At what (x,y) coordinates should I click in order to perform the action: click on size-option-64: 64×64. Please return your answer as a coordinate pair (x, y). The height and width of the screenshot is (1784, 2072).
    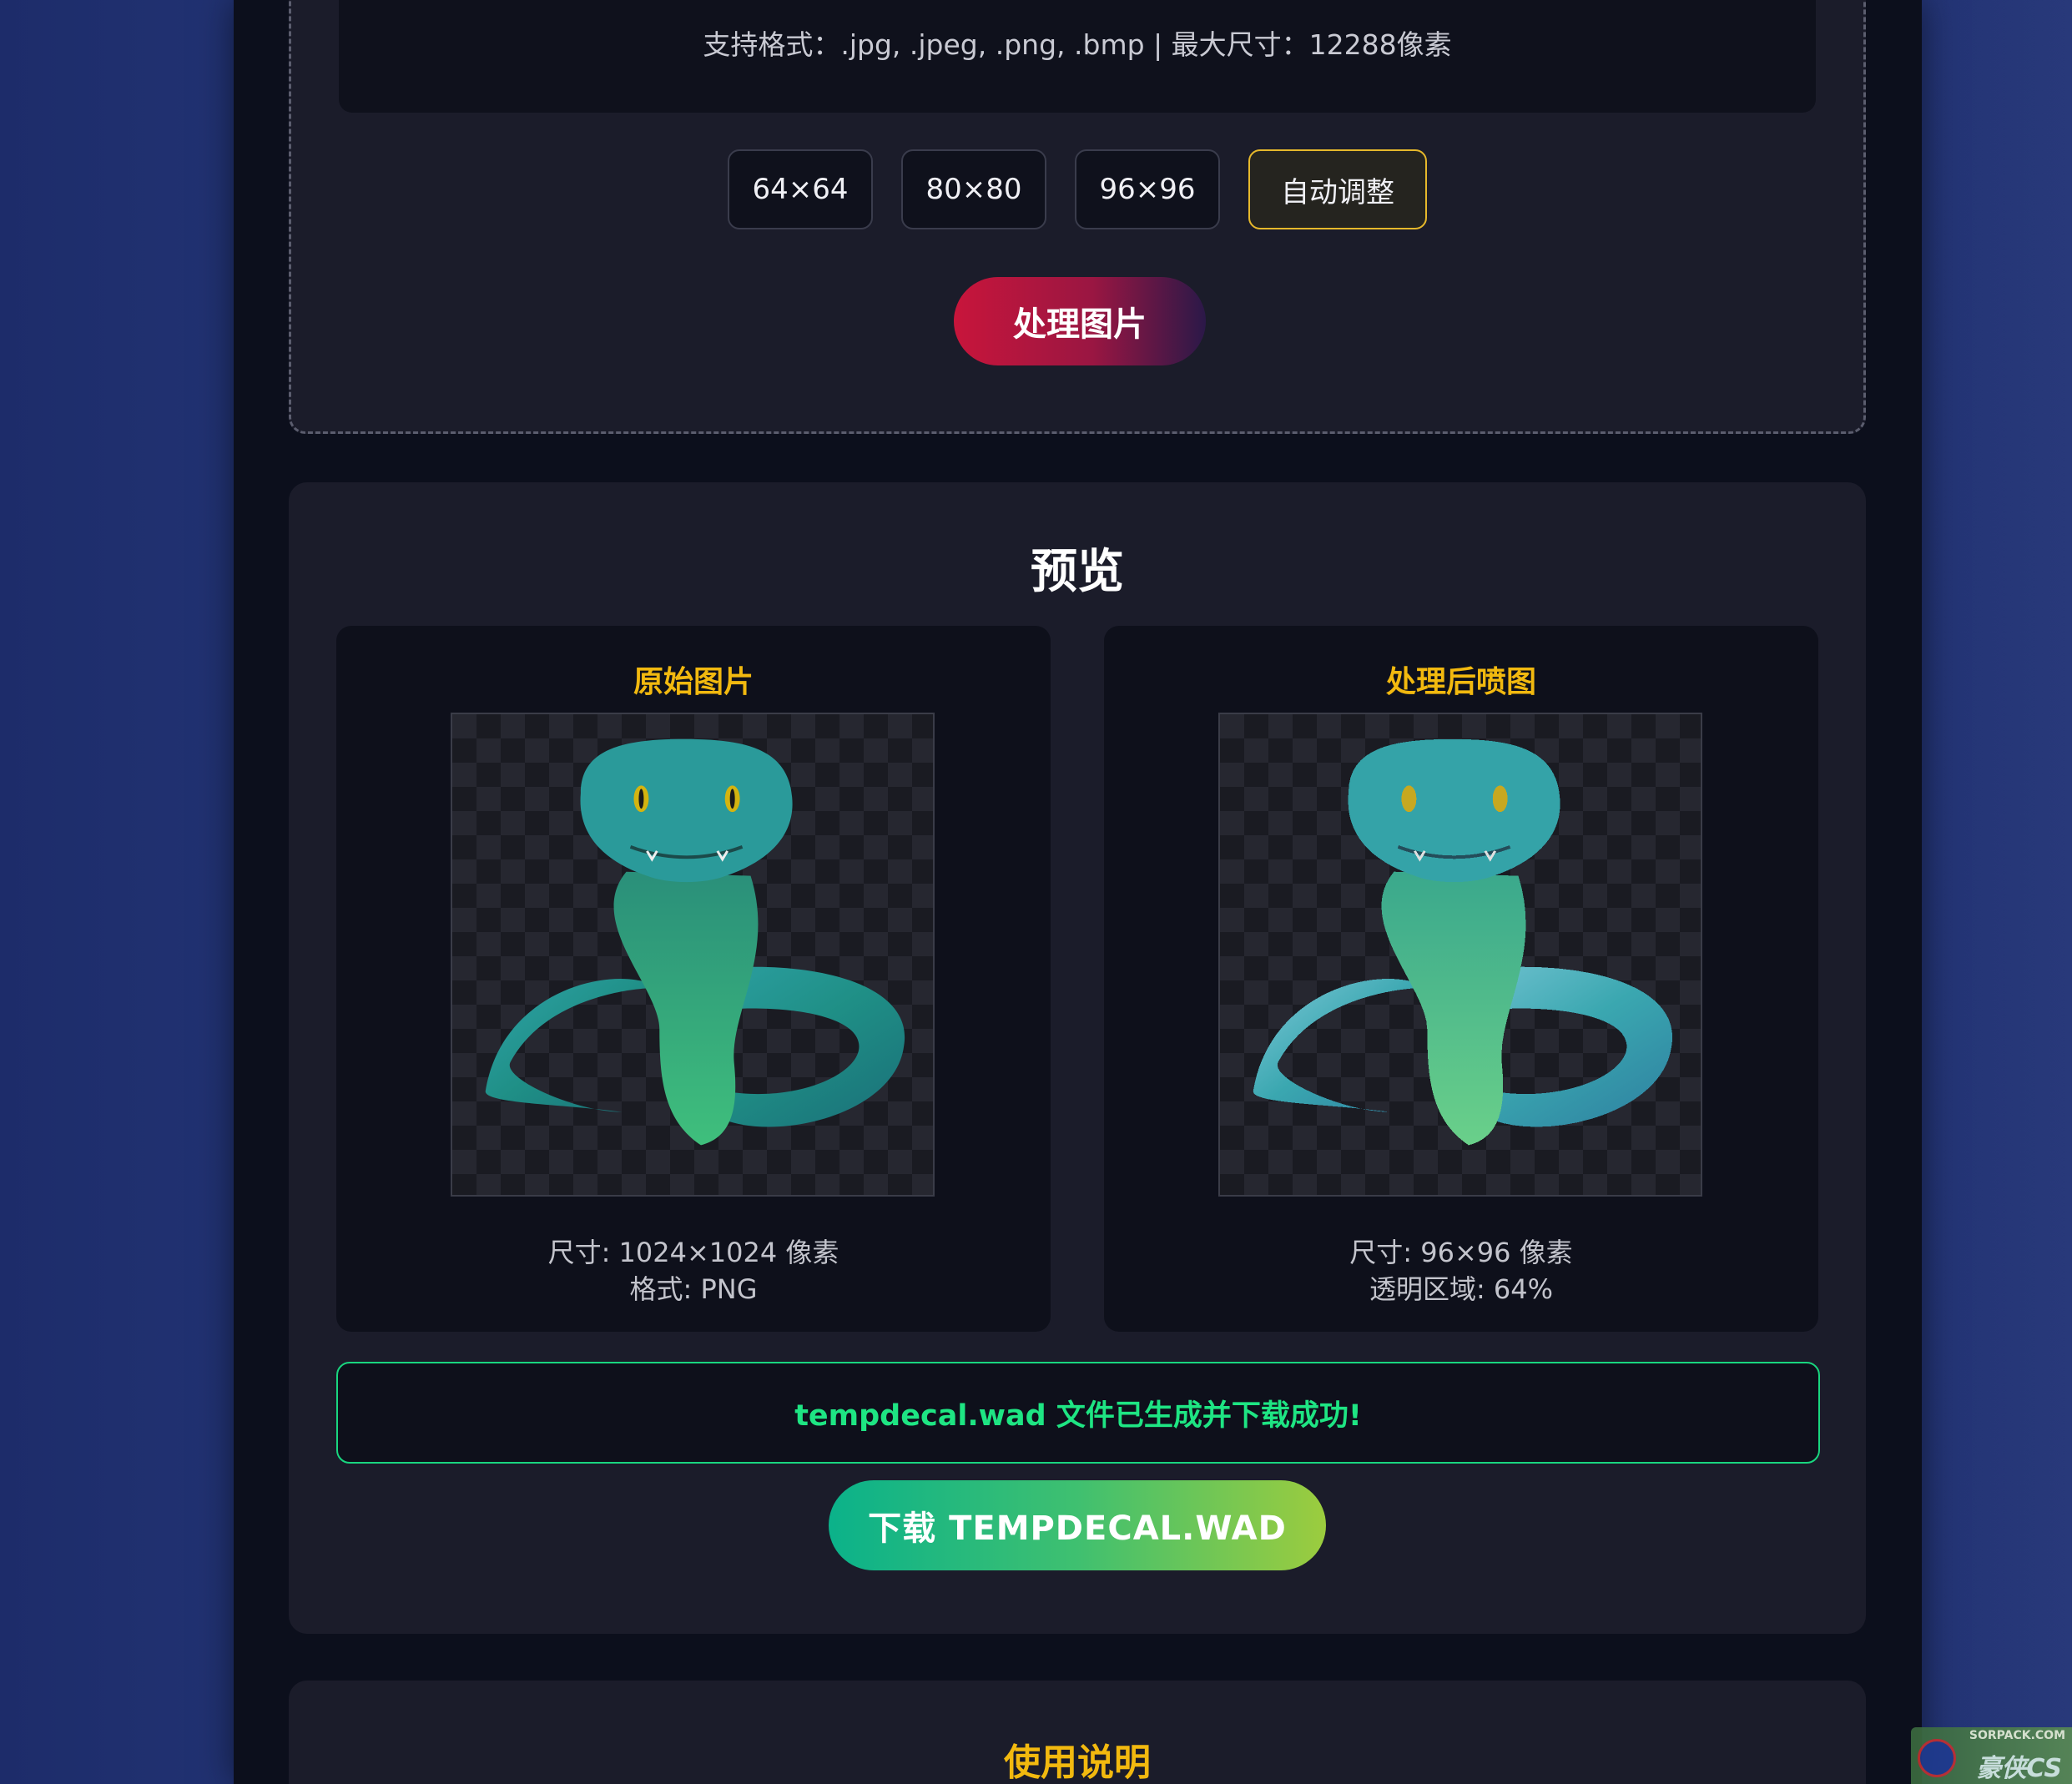
    Looking at the image, I should click on (800, 189).